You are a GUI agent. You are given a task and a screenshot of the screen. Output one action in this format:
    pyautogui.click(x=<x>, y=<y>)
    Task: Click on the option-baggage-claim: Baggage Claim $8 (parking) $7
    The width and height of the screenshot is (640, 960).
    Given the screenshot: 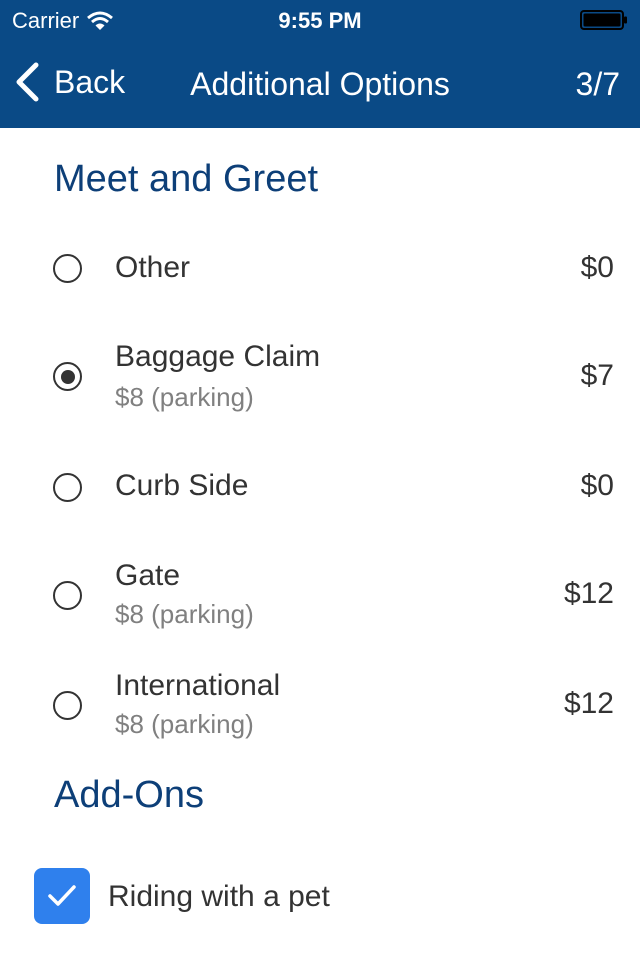 What is the action you would take?
    pyautogui.click(x=320, y=375)
    